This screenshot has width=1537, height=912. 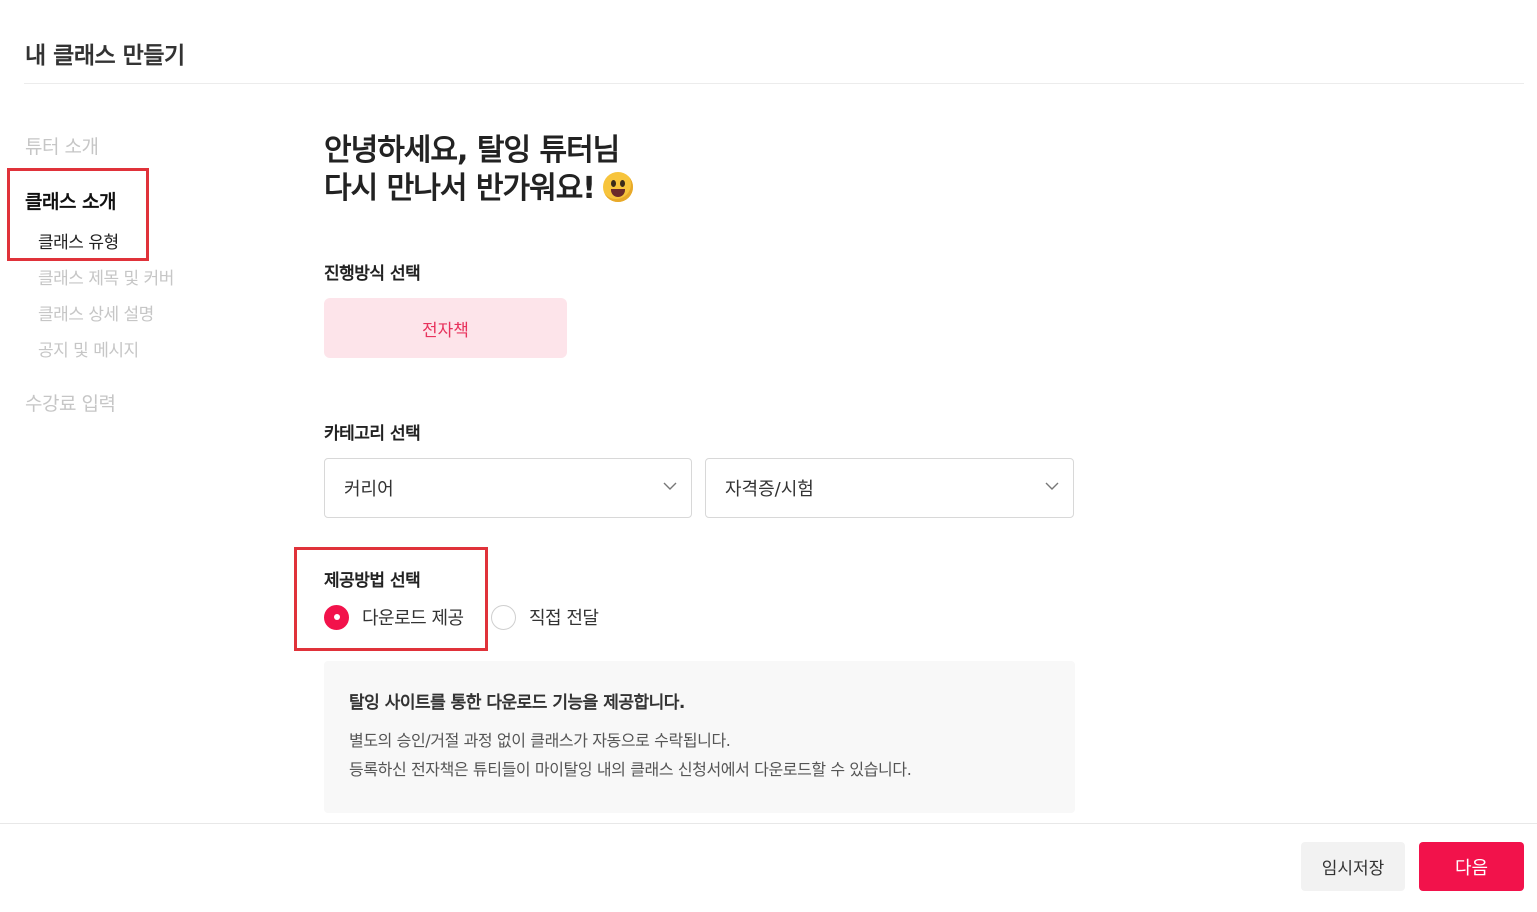 I want to click on greeting-line-2-text: 다시 만나서 반가워요!, so click(x=460, y=188).